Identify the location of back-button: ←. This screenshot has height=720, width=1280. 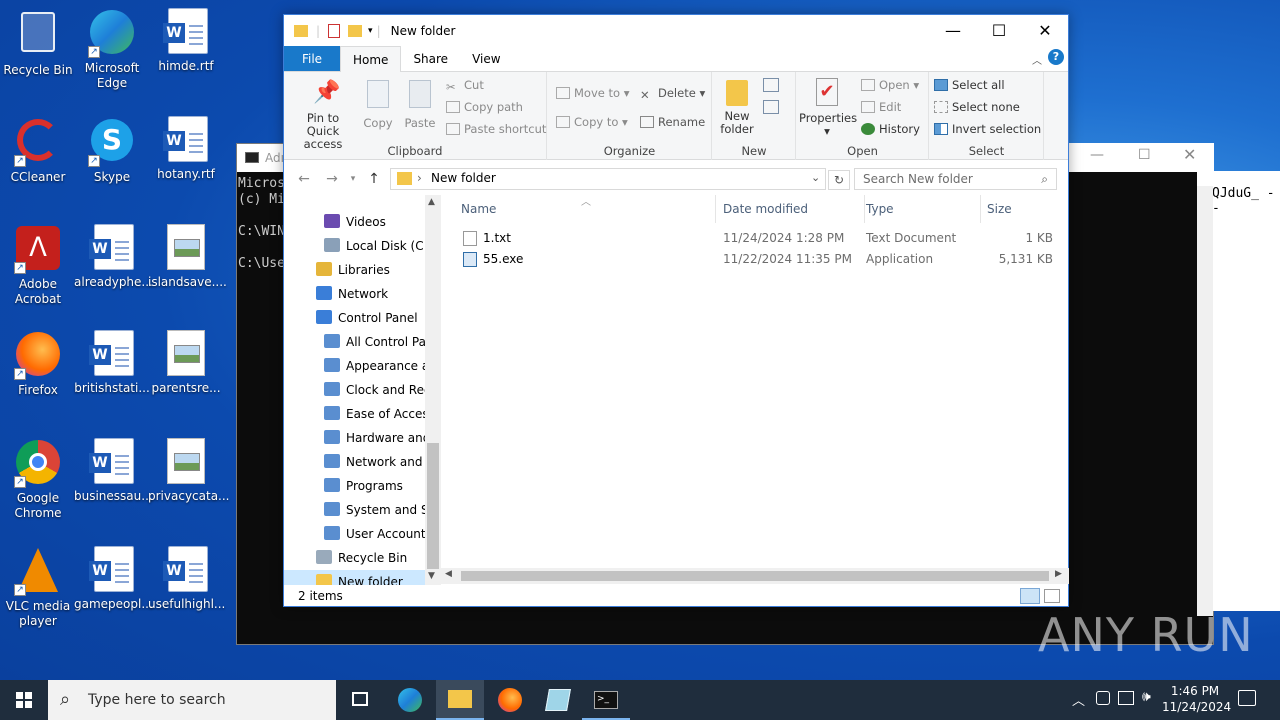
(304, 179).